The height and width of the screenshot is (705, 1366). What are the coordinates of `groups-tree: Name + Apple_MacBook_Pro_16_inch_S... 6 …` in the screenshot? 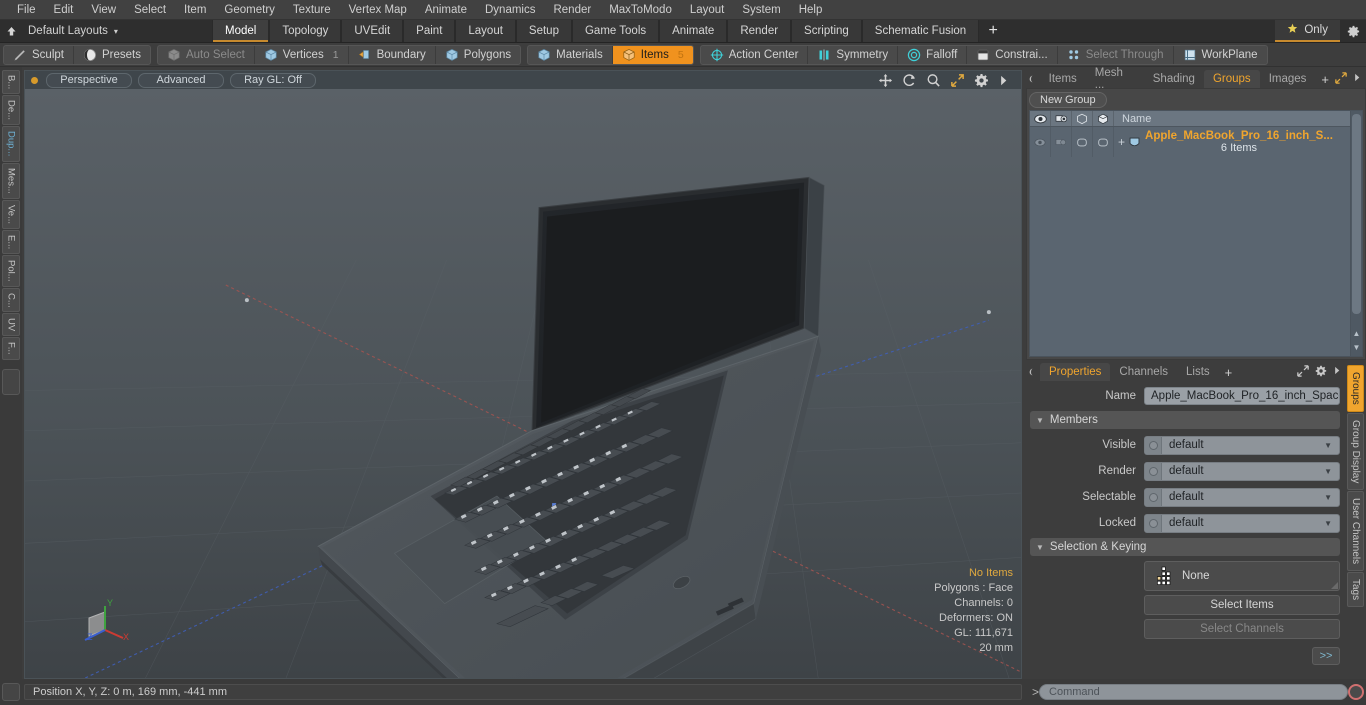 It's located at (1196, 233).